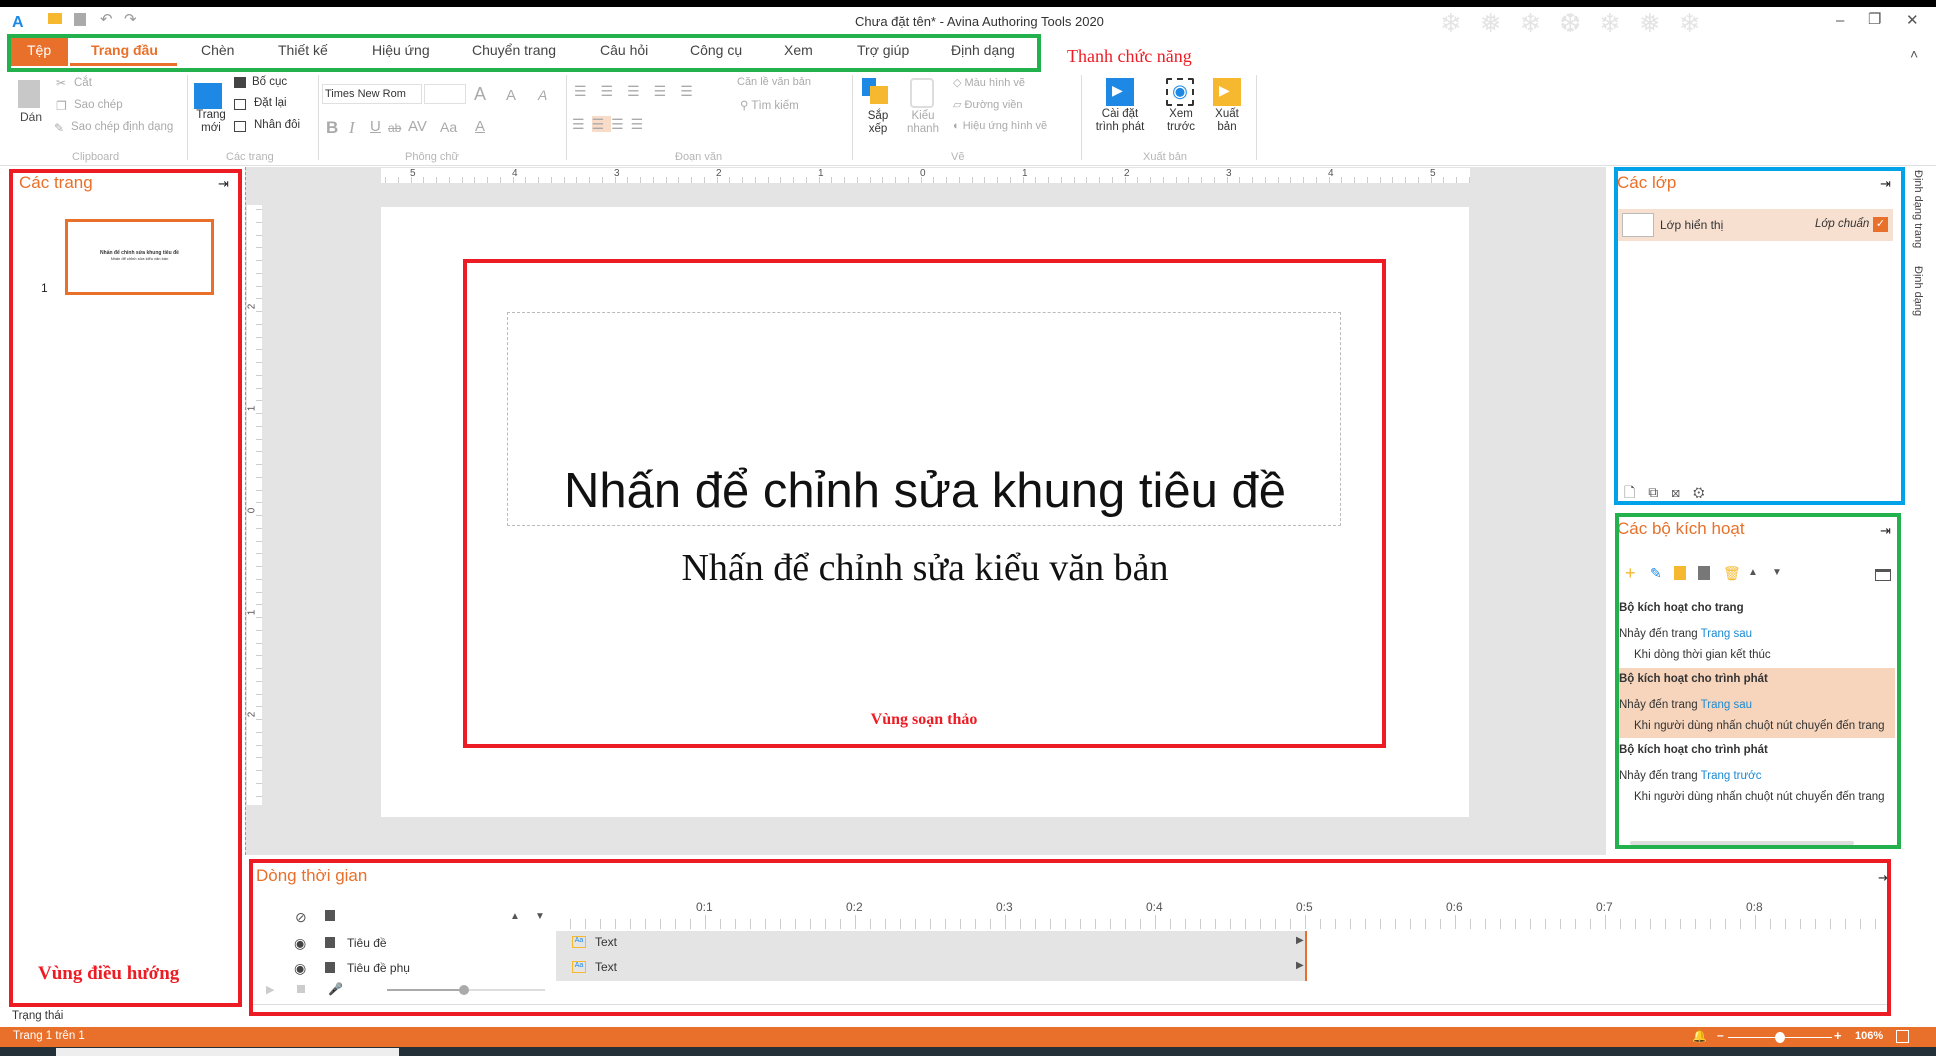 The width and height of the screenshot is (1936, 1056). Describe the element at coordinates (250, 157) in the screenshot. I see `pages-group-label: Các trang` at that location.